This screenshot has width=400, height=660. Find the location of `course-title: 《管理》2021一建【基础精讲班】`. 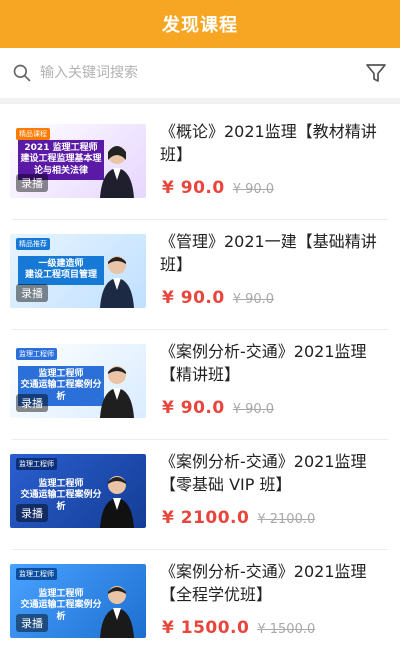

course-title: 《管理》2021一建【基础精讲班】 is located at coordinates (276, 253).